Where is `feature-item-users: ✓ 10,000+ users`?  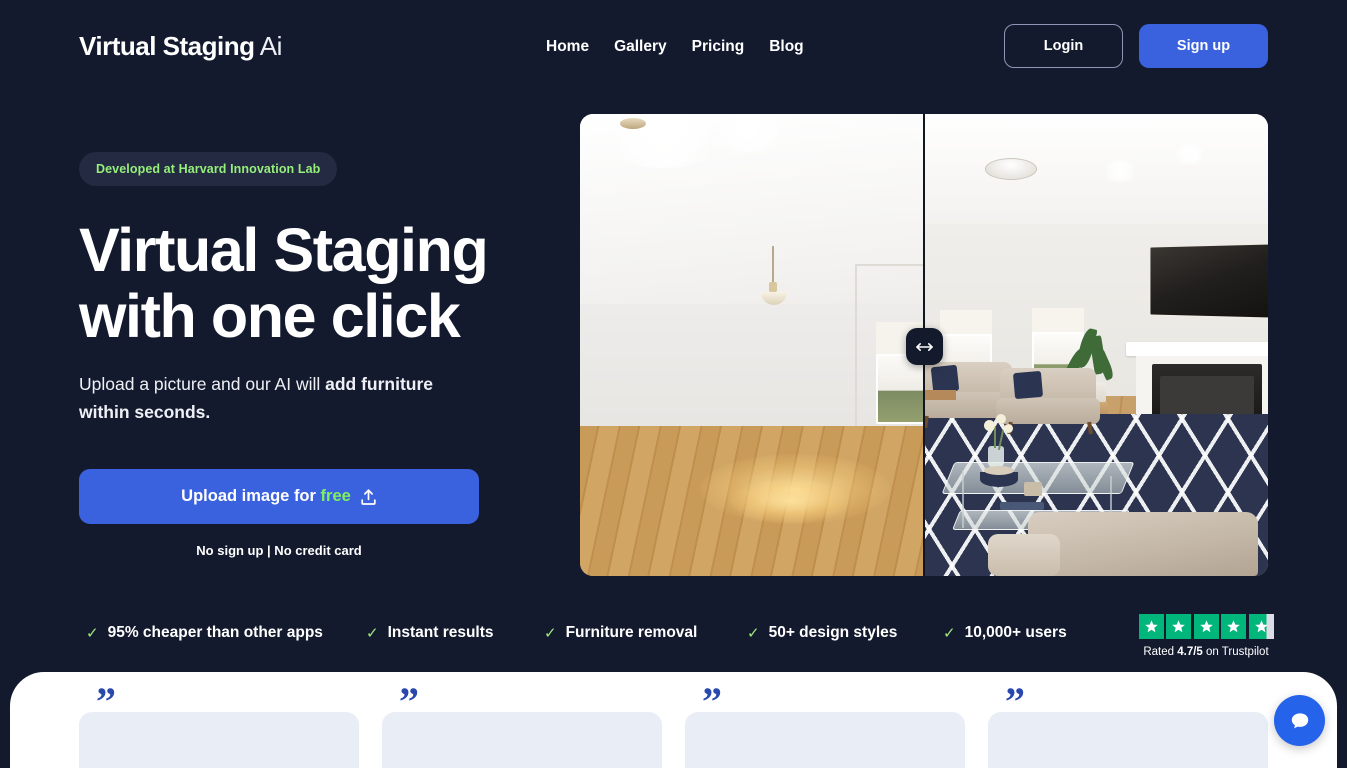 feature-item-users: ✓ 10,000+ users is located at coordinates (1005, 633).